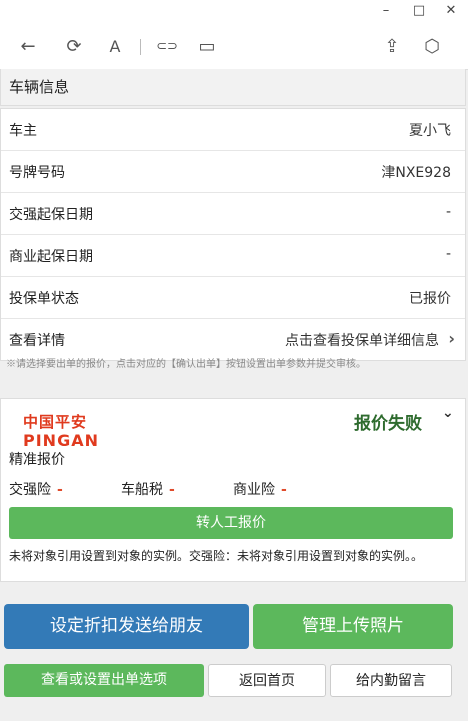 The height and width of the screenshot is (721, 468). Describe the element at coordinates (233, 214) in the screenshot. I see `info-row-compulsory-date: 交强起保日期 -` at that location.